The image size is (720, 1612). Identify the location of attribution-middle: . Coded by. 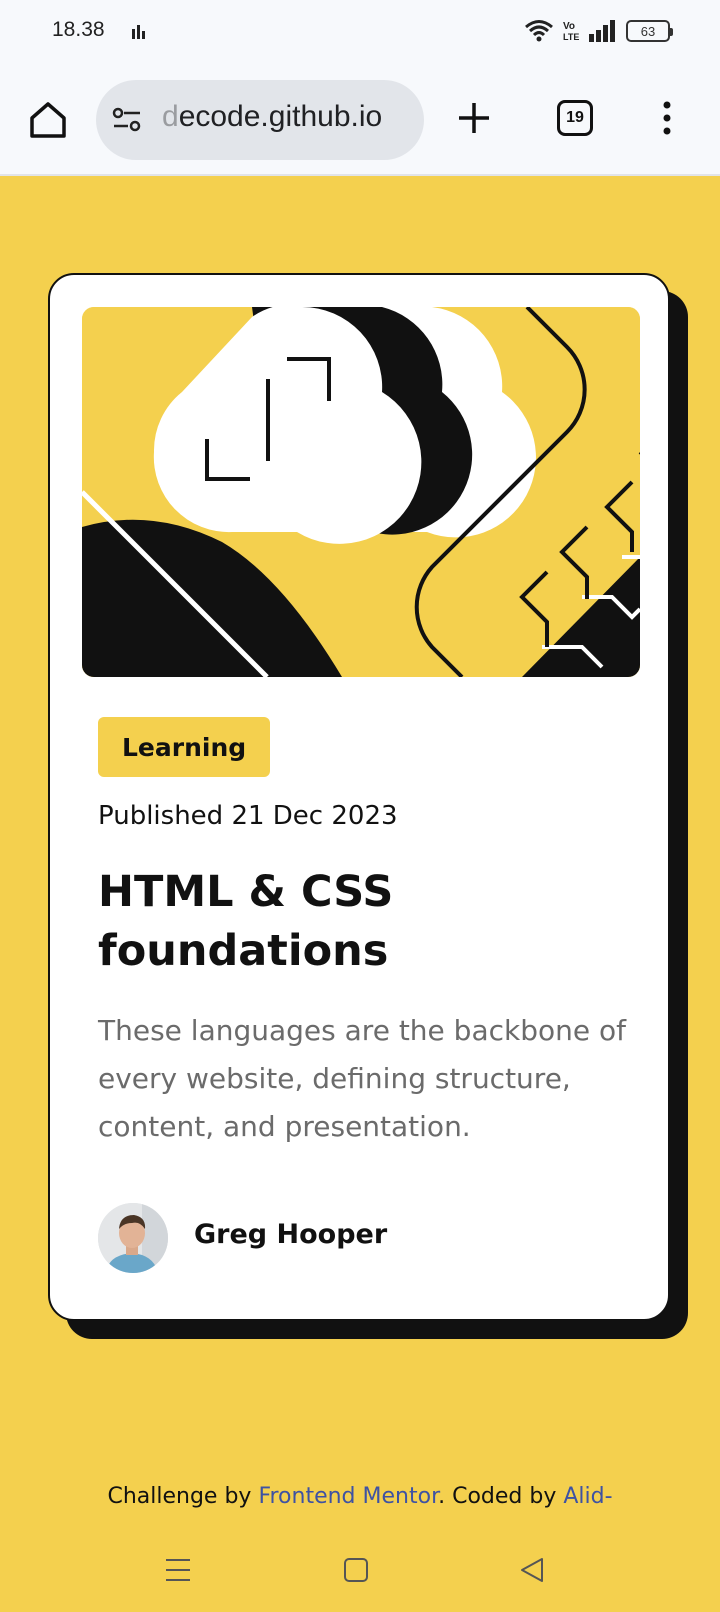
(501, 1496).